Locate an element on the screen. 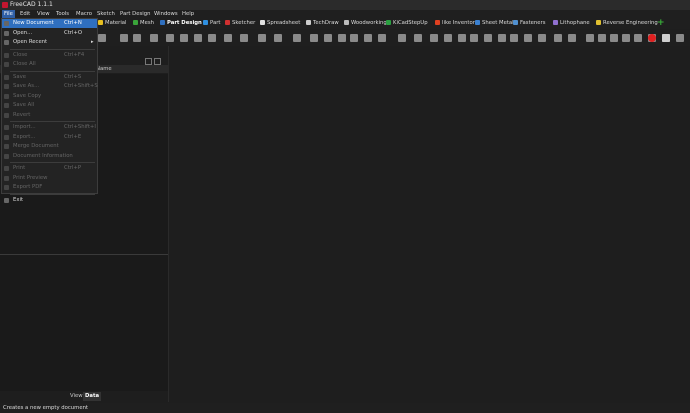  menu-item-shortcut: Ctrl+S is located at coordinates (73, 76).